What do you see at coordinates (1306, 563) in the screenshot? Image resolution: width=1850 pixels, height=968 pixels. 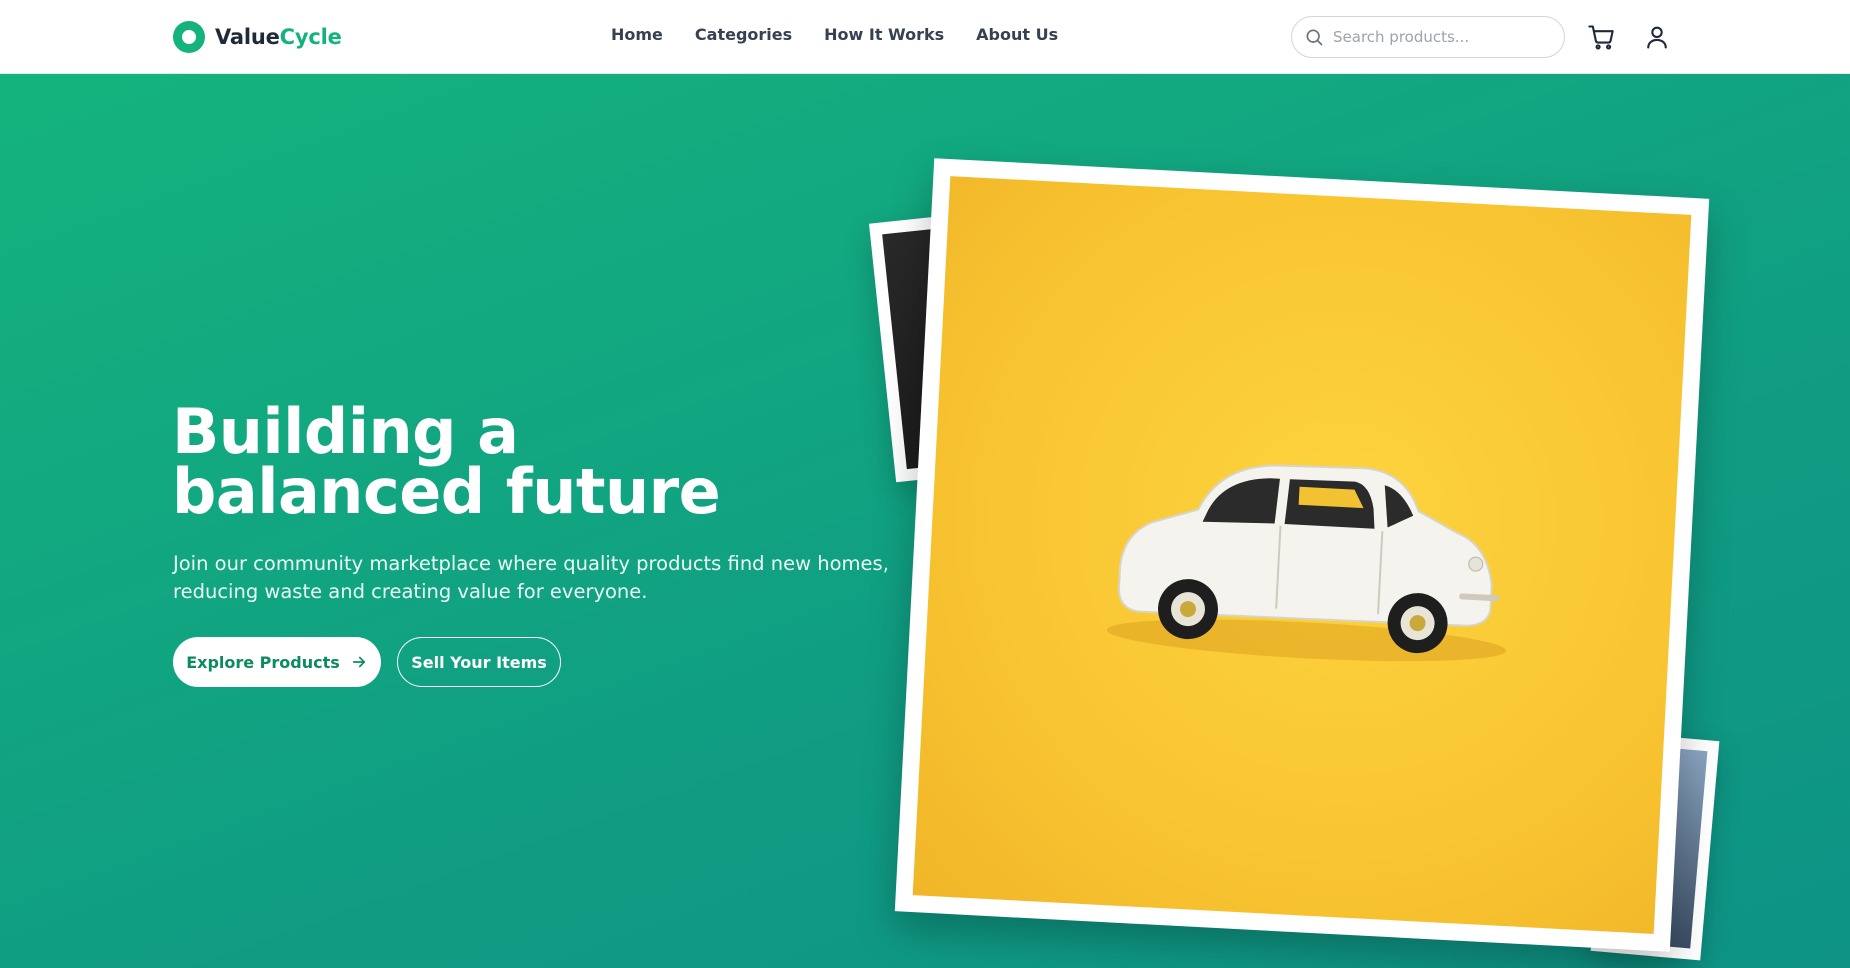 I see `toy-car-illustration` at bounding box center [1306, 563].